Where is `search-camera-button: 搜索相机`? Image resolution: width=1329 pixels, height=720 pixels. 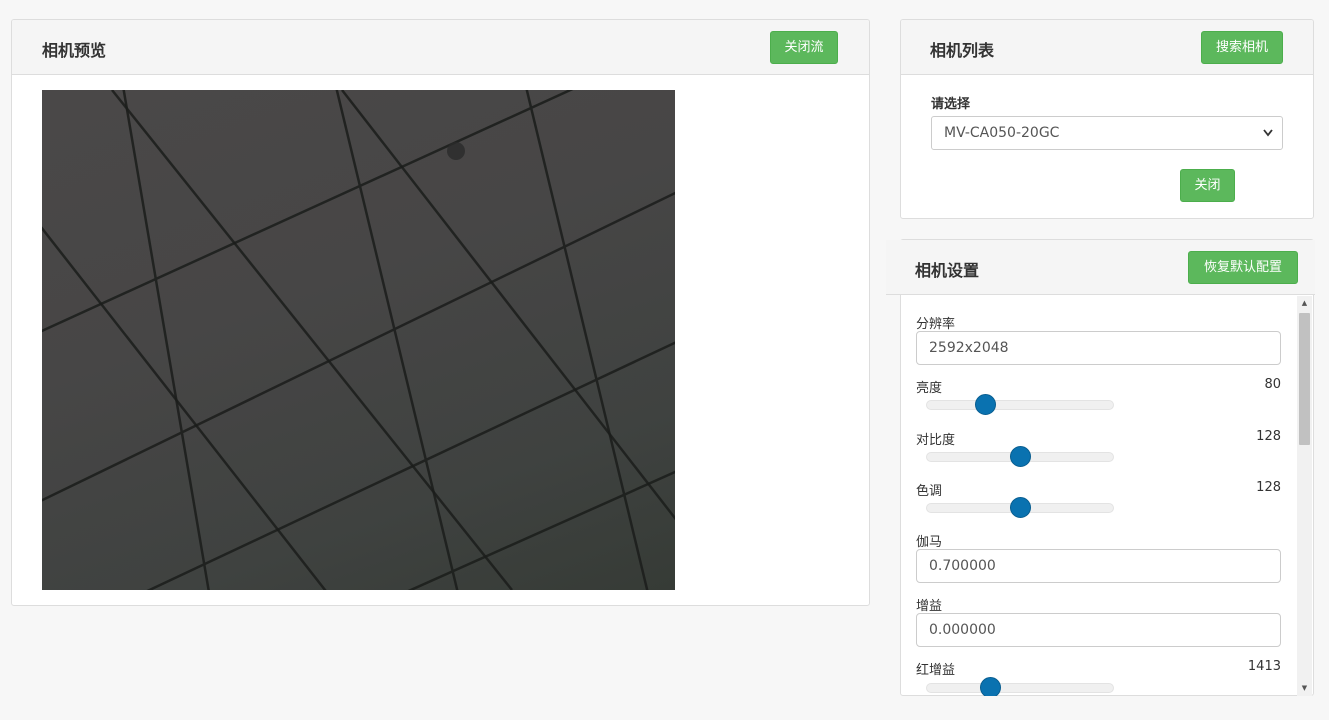 search-camera-button: 搜索相机 is located at coordinates (1242, 47).